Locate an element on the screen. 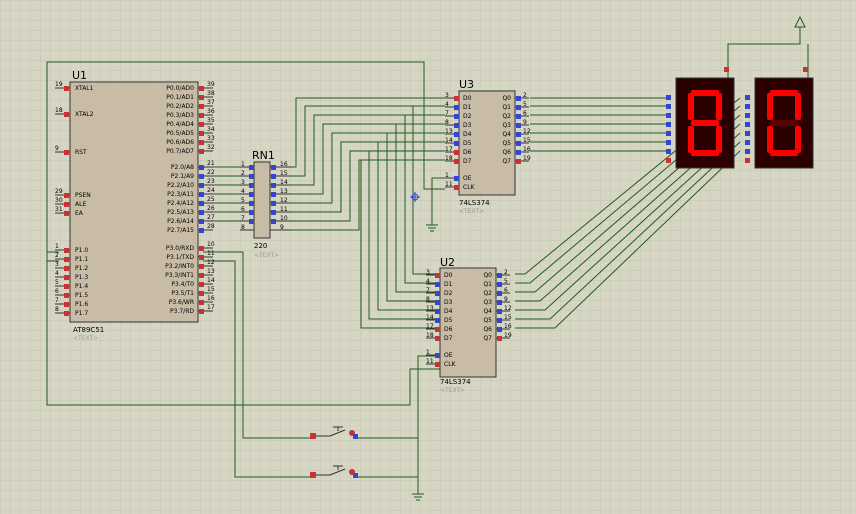 The width and height of the screenshot is (856, 514). display-2-common-pin is located at coordinates (805, 69).